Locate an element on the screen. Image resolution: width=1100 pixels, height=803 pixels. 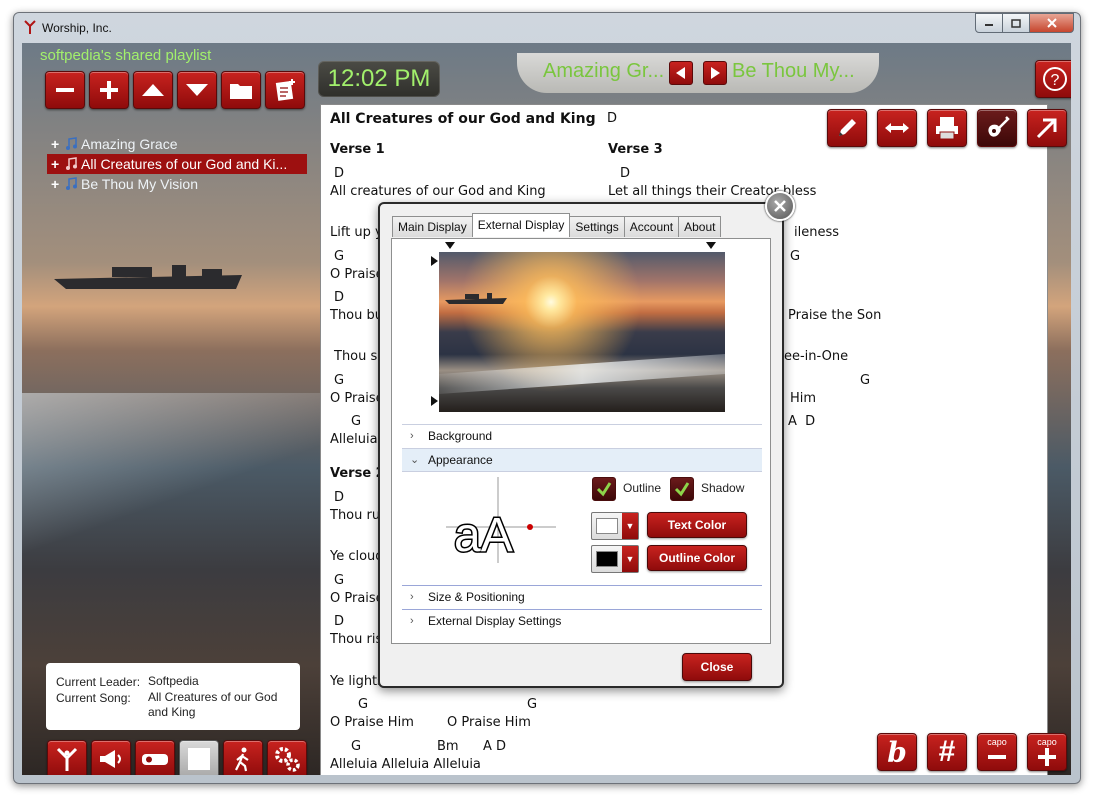
exit-button is located at coordinates (243, 757).